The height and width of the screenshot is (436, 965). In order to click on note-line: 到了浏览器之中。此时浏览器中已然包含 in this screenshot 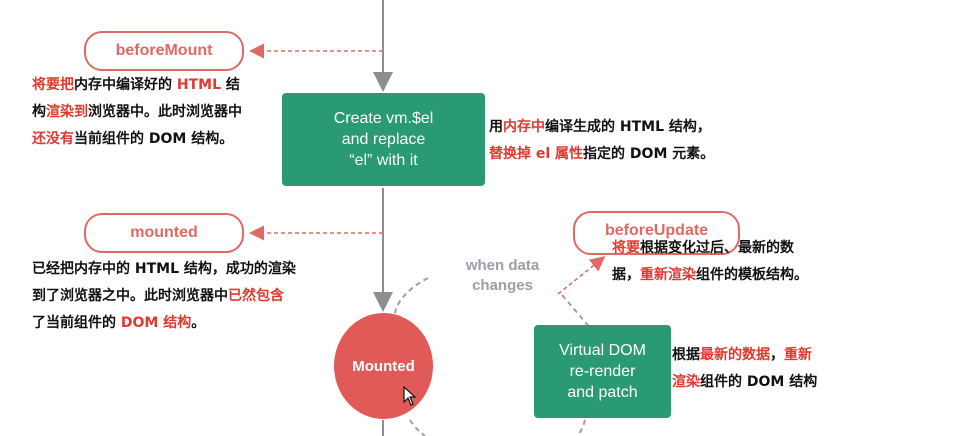, I will do `click(192, 296)`.